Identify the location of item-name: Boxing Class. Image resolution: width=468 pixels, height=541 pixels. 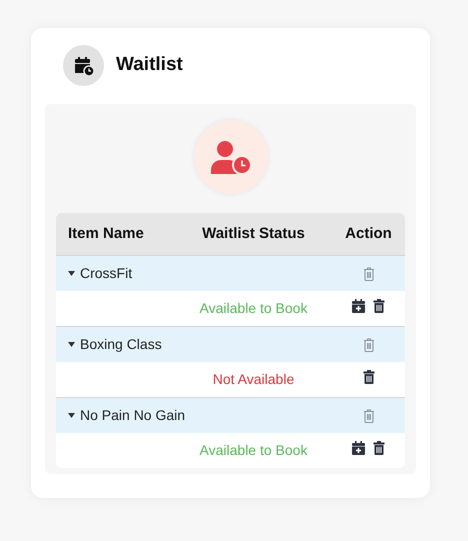
(121, 344).